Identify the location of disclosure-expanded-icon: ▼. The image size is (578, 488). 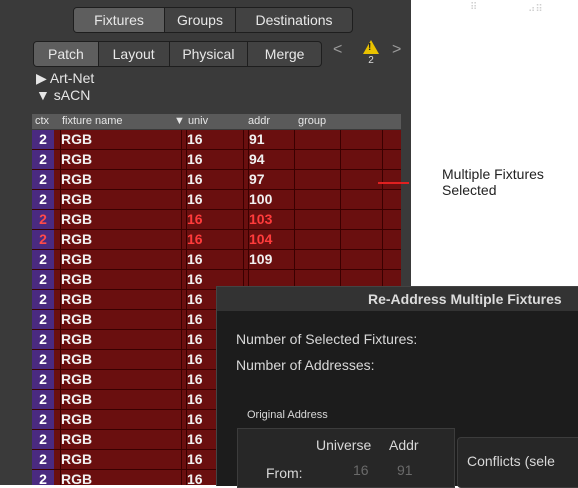
(43, 95).